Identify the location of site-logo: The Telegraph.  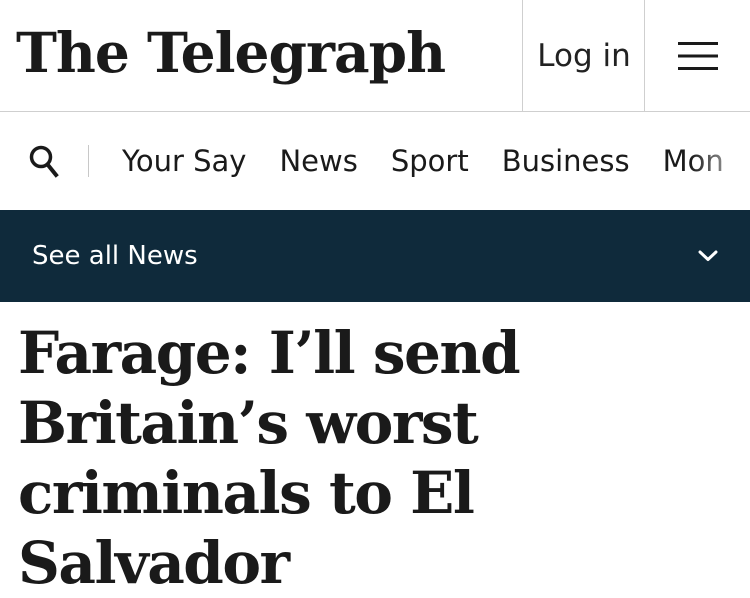
(231, 53).